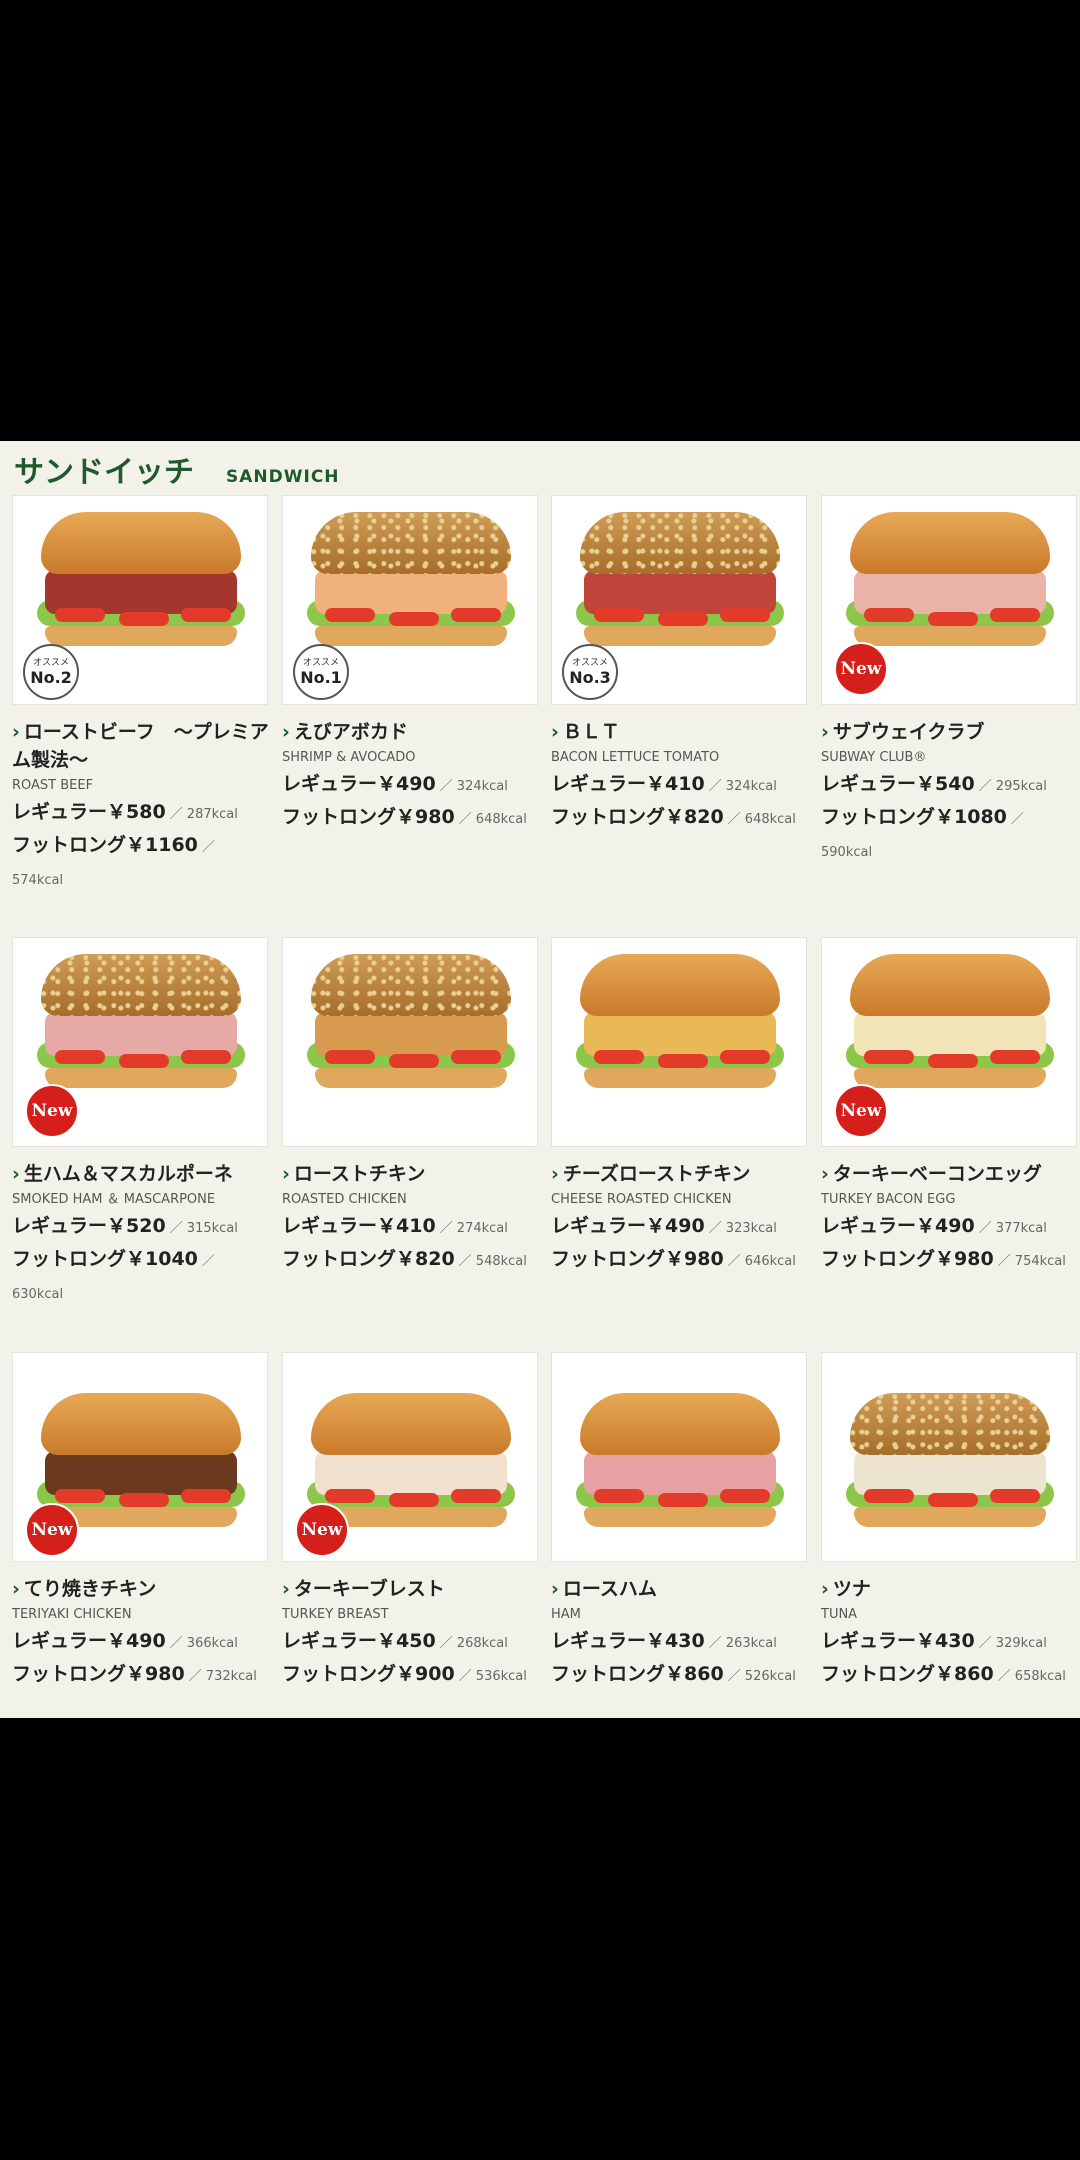 The height and width of the screenshot is (2160, 1080). What do you see at coordinates (141, 1277) in the screenshot?
I see `footlong-price: フットロング￥1040 ／ 630kcal` at bounding box center [141, 1277].